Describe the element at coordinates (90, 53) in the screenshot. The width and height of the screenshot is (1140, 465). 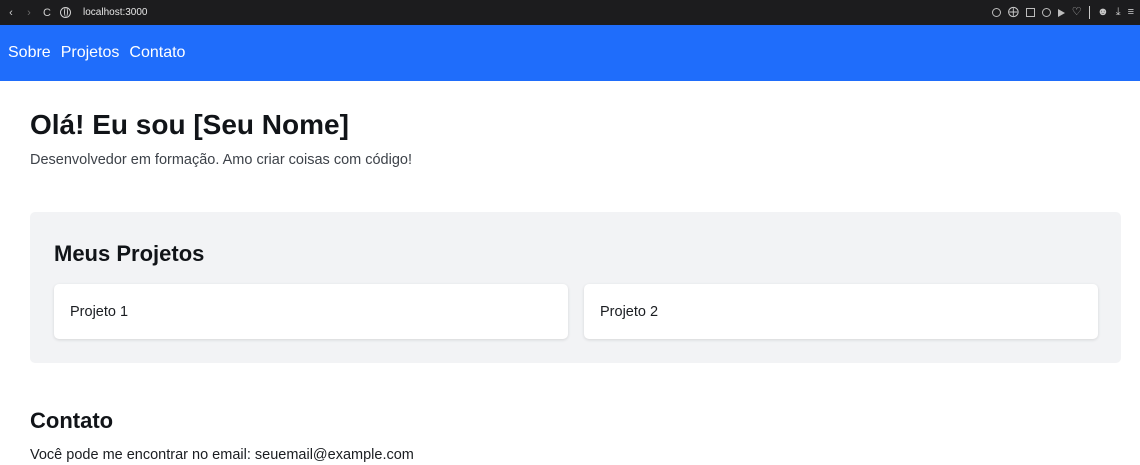
I see `nav-link-projetos: Projetos` at that location.